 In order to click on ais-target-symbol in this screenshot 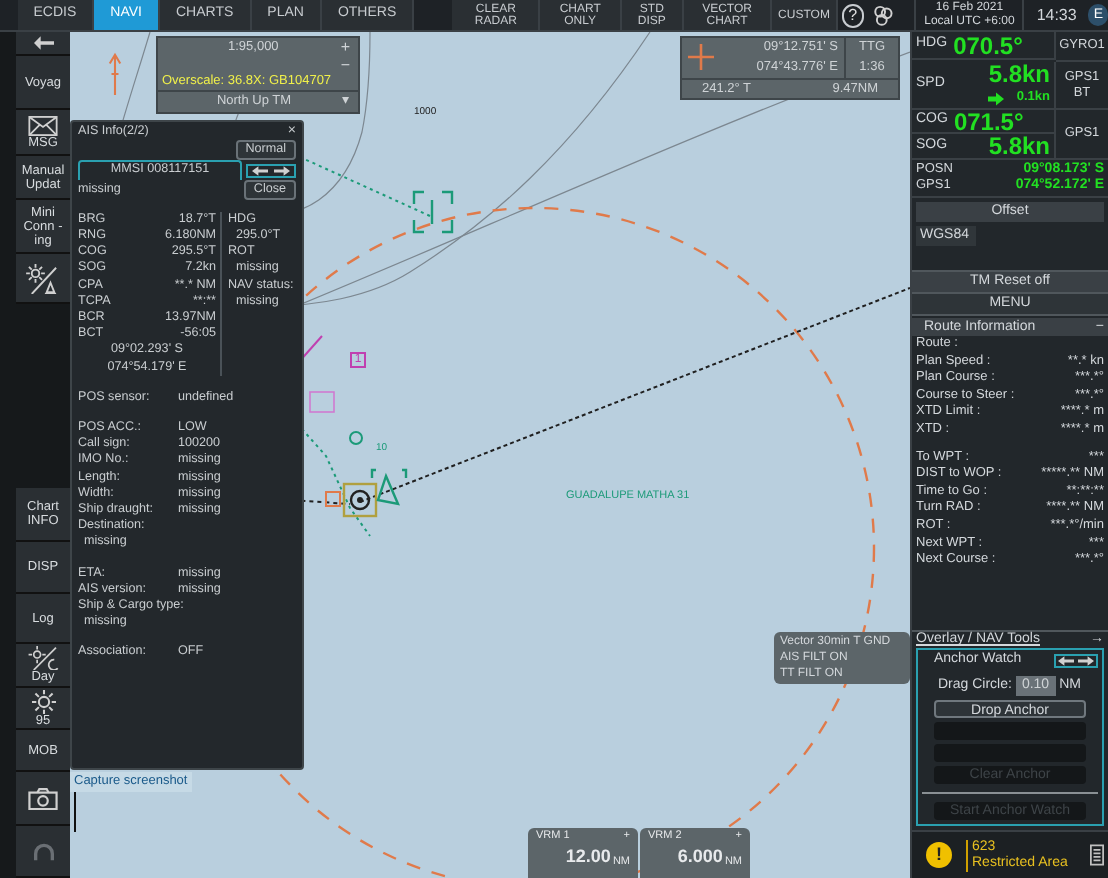, I will do `click(389, 487)`.